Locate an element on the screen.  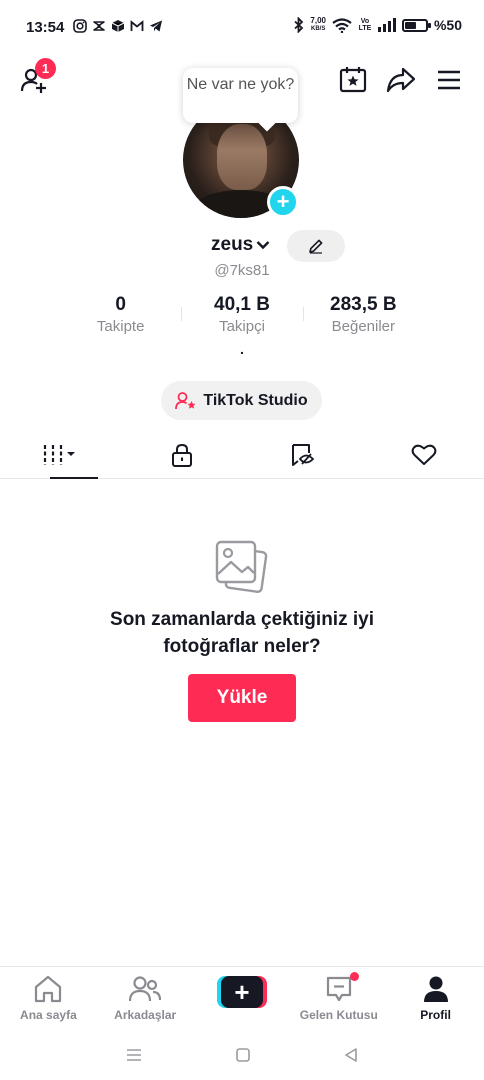
calendar-button is located at coordinates (353, 80).